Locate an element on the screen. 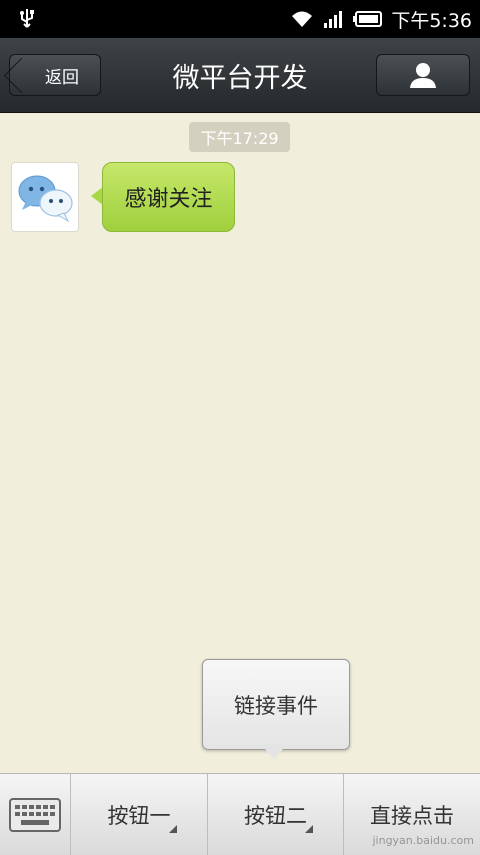  menu-button-2: 按钮二 is located at coordinates (276, 814).